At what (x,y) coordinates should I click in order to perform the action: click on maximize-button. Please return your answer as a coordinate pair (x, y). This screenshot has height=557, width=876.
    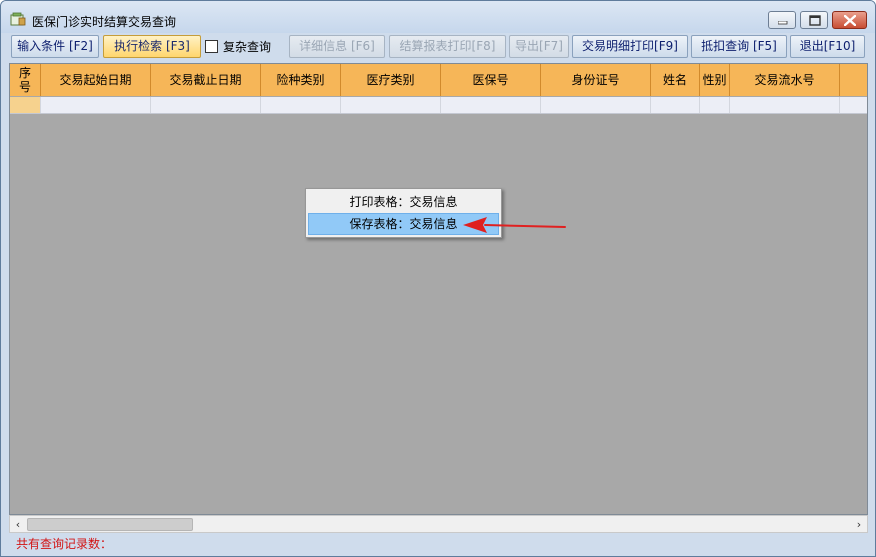
    Looking at the image, I should click on (814, 20).